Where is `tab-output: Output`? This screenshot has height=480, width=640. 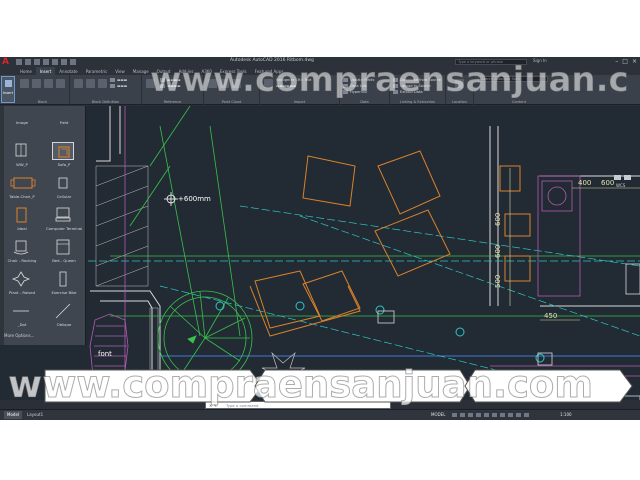
tab-output: Output is located at coordinates (164, 71).